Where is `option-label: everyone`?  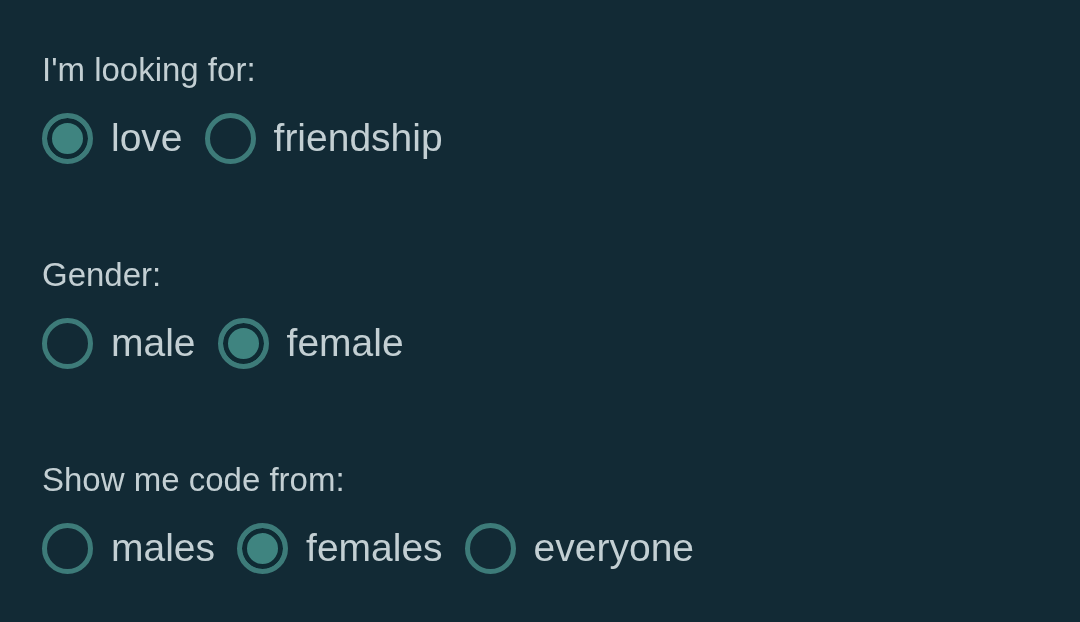 option-label: everyone is located at coordinates (614, 548).